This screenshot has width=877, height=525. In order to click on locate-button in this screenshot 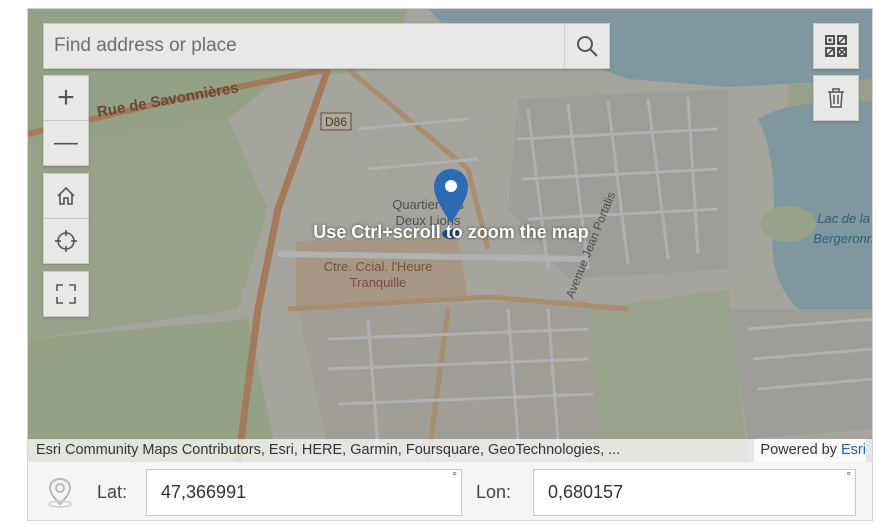, I will do `click(66, 241)`.